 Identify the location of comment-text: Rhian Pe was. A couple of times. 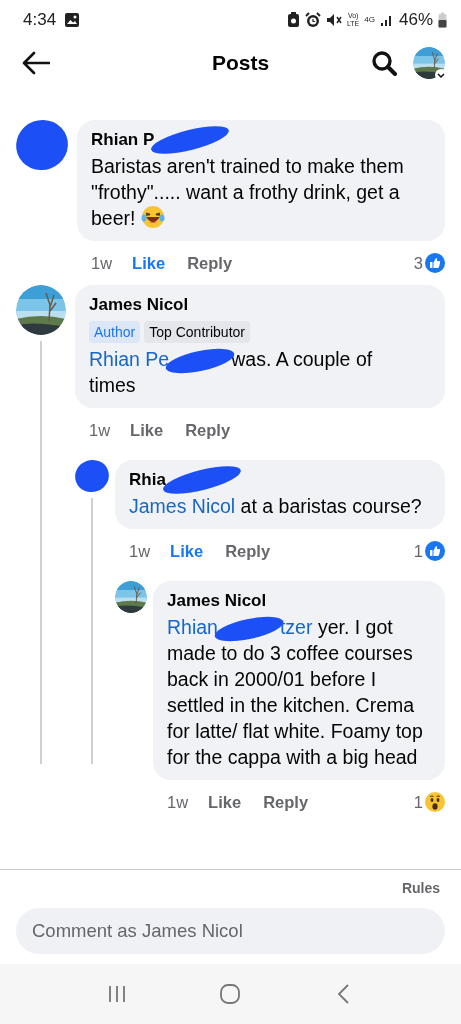
(256, 372).